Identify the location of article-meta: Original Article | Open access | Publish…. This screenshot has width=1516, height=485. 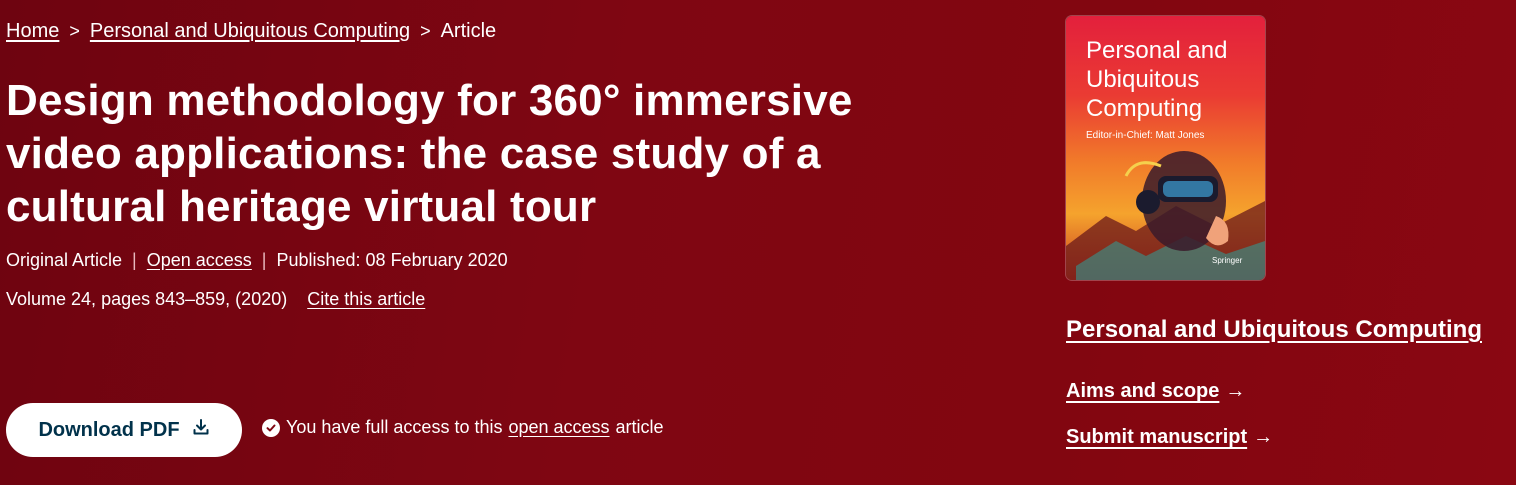
(257, 260).